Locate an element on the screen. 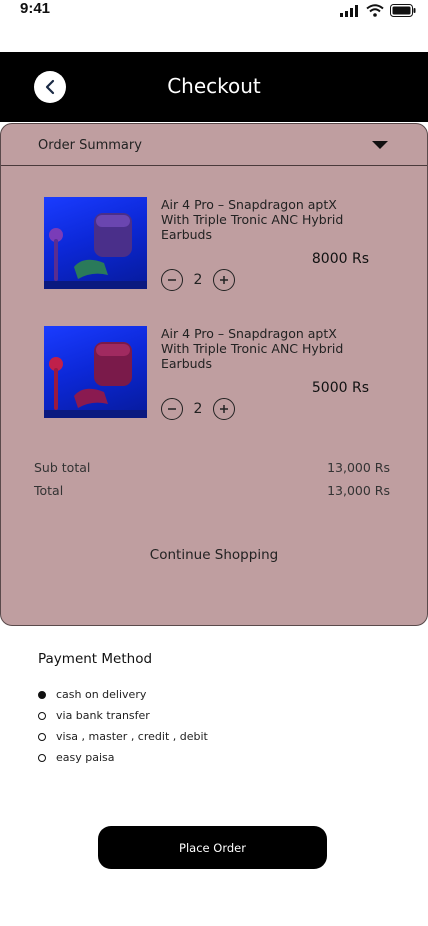  status-bar: 9:41 is located at coordinates (214, 12).